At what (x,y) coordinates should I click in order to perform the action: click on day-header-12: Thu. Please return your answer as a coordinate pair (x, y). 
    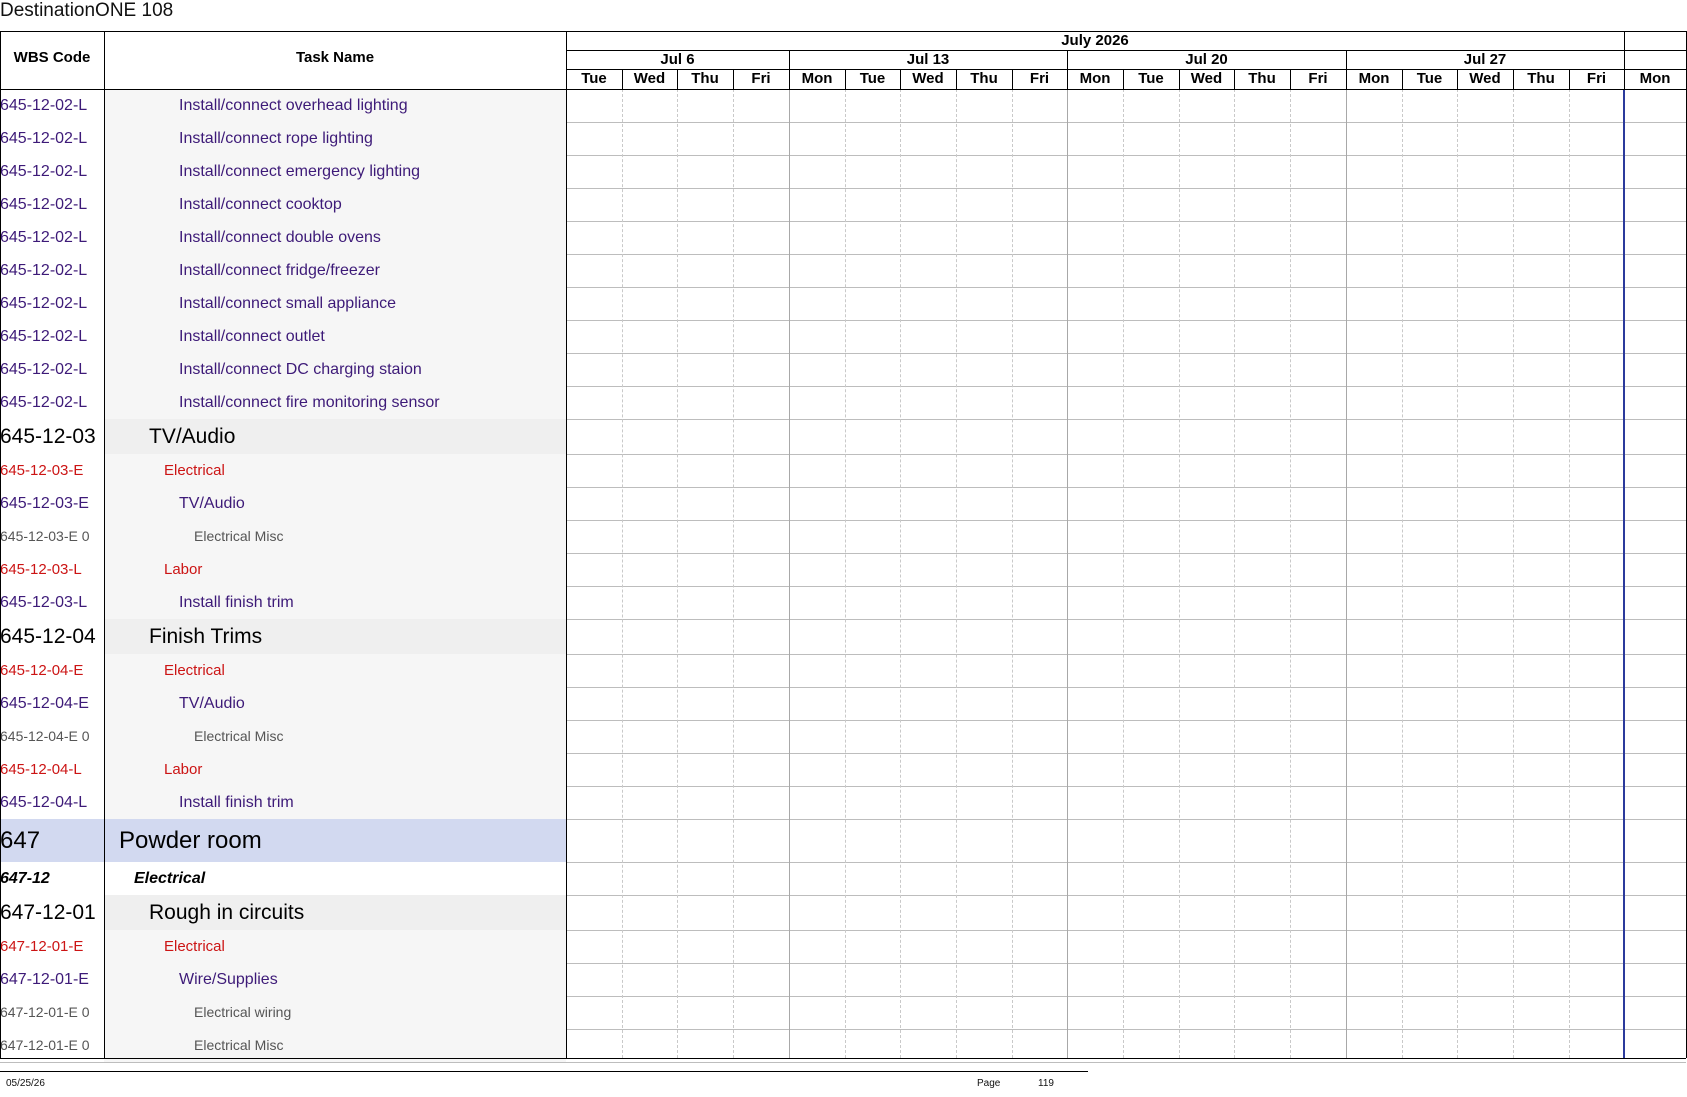
    Looking at the image, I should click on (1262, 78).